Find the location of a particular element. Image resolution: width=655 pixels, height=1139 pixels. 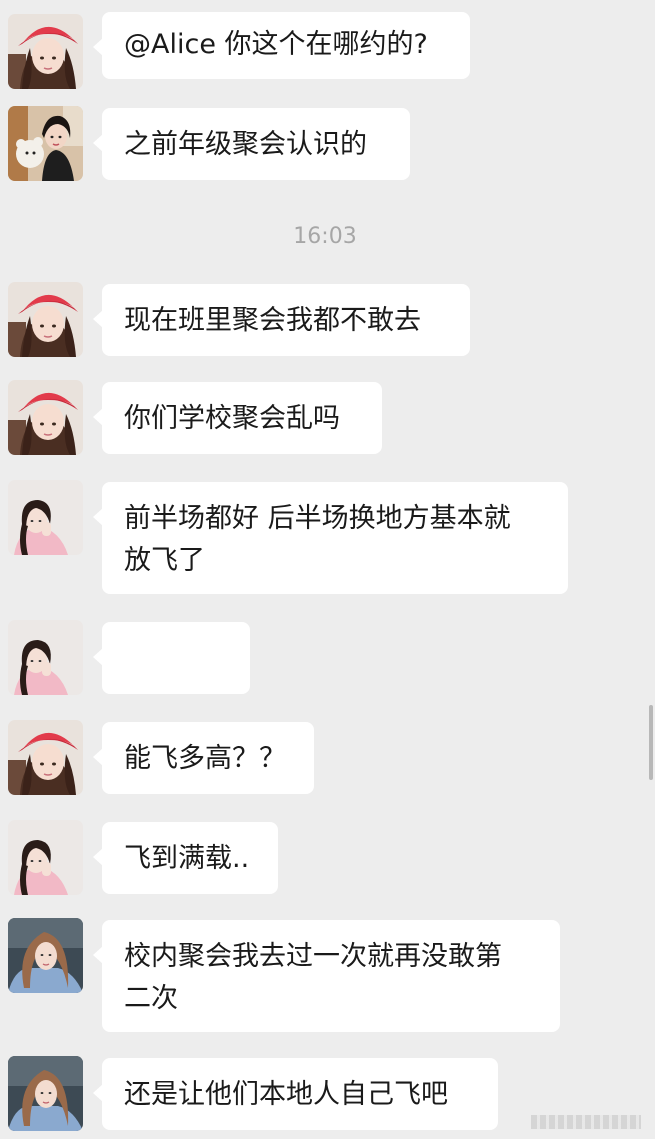

message-bubble: 校内聚会我去过一次就再没敢第 二次 is located at coordinates (326, 976).